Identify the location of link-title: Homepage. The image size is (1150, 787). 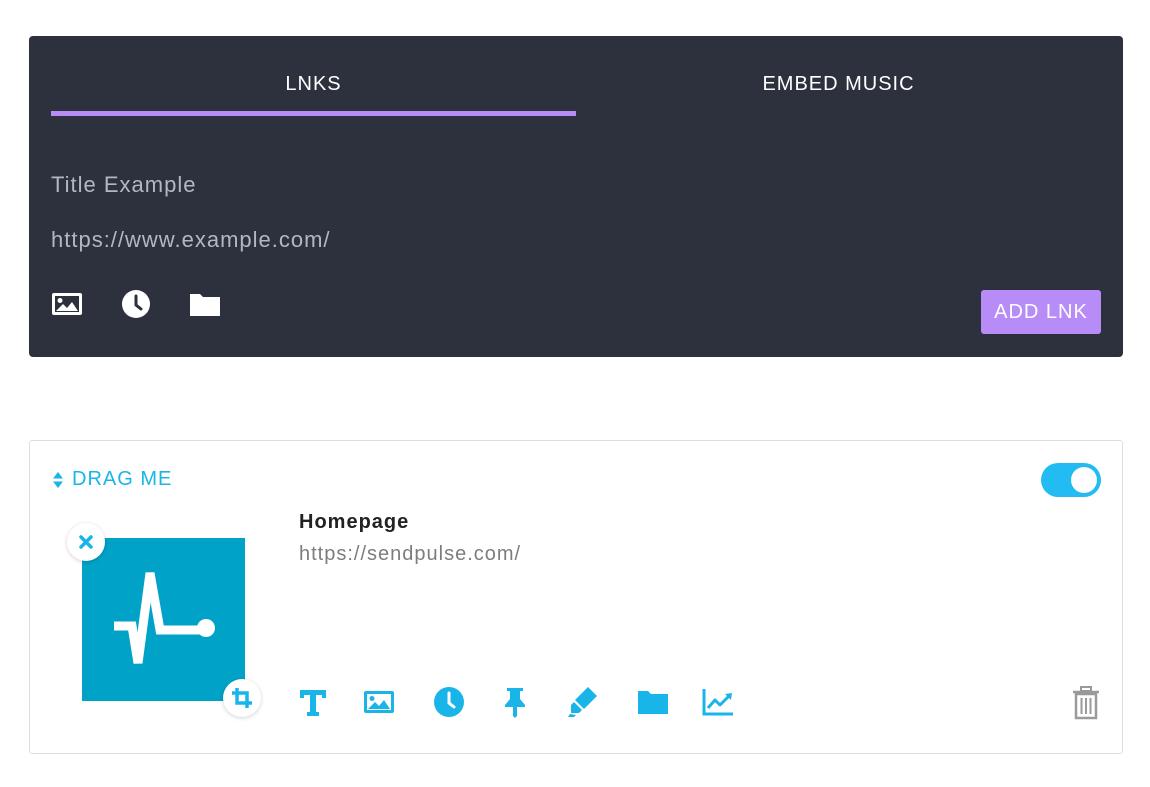
(354, 522).